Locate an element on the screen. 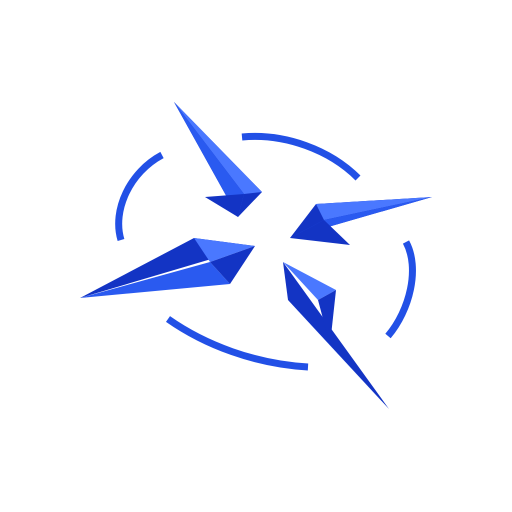  blade-left is located at coordinates (167, 268).